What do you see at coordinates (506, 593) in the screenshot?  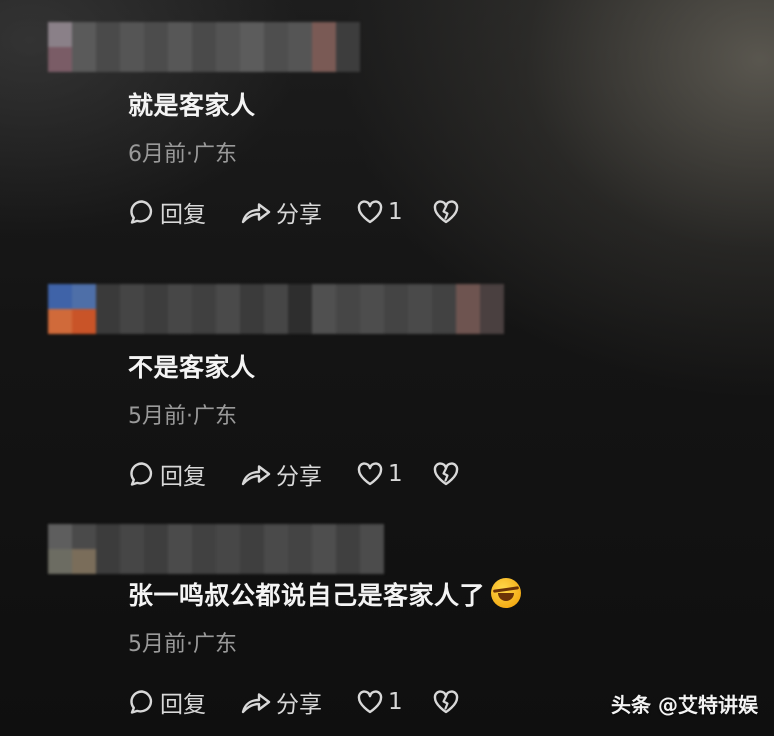 I see `laughing-emoji-icon` at bounding box center [506, 593].